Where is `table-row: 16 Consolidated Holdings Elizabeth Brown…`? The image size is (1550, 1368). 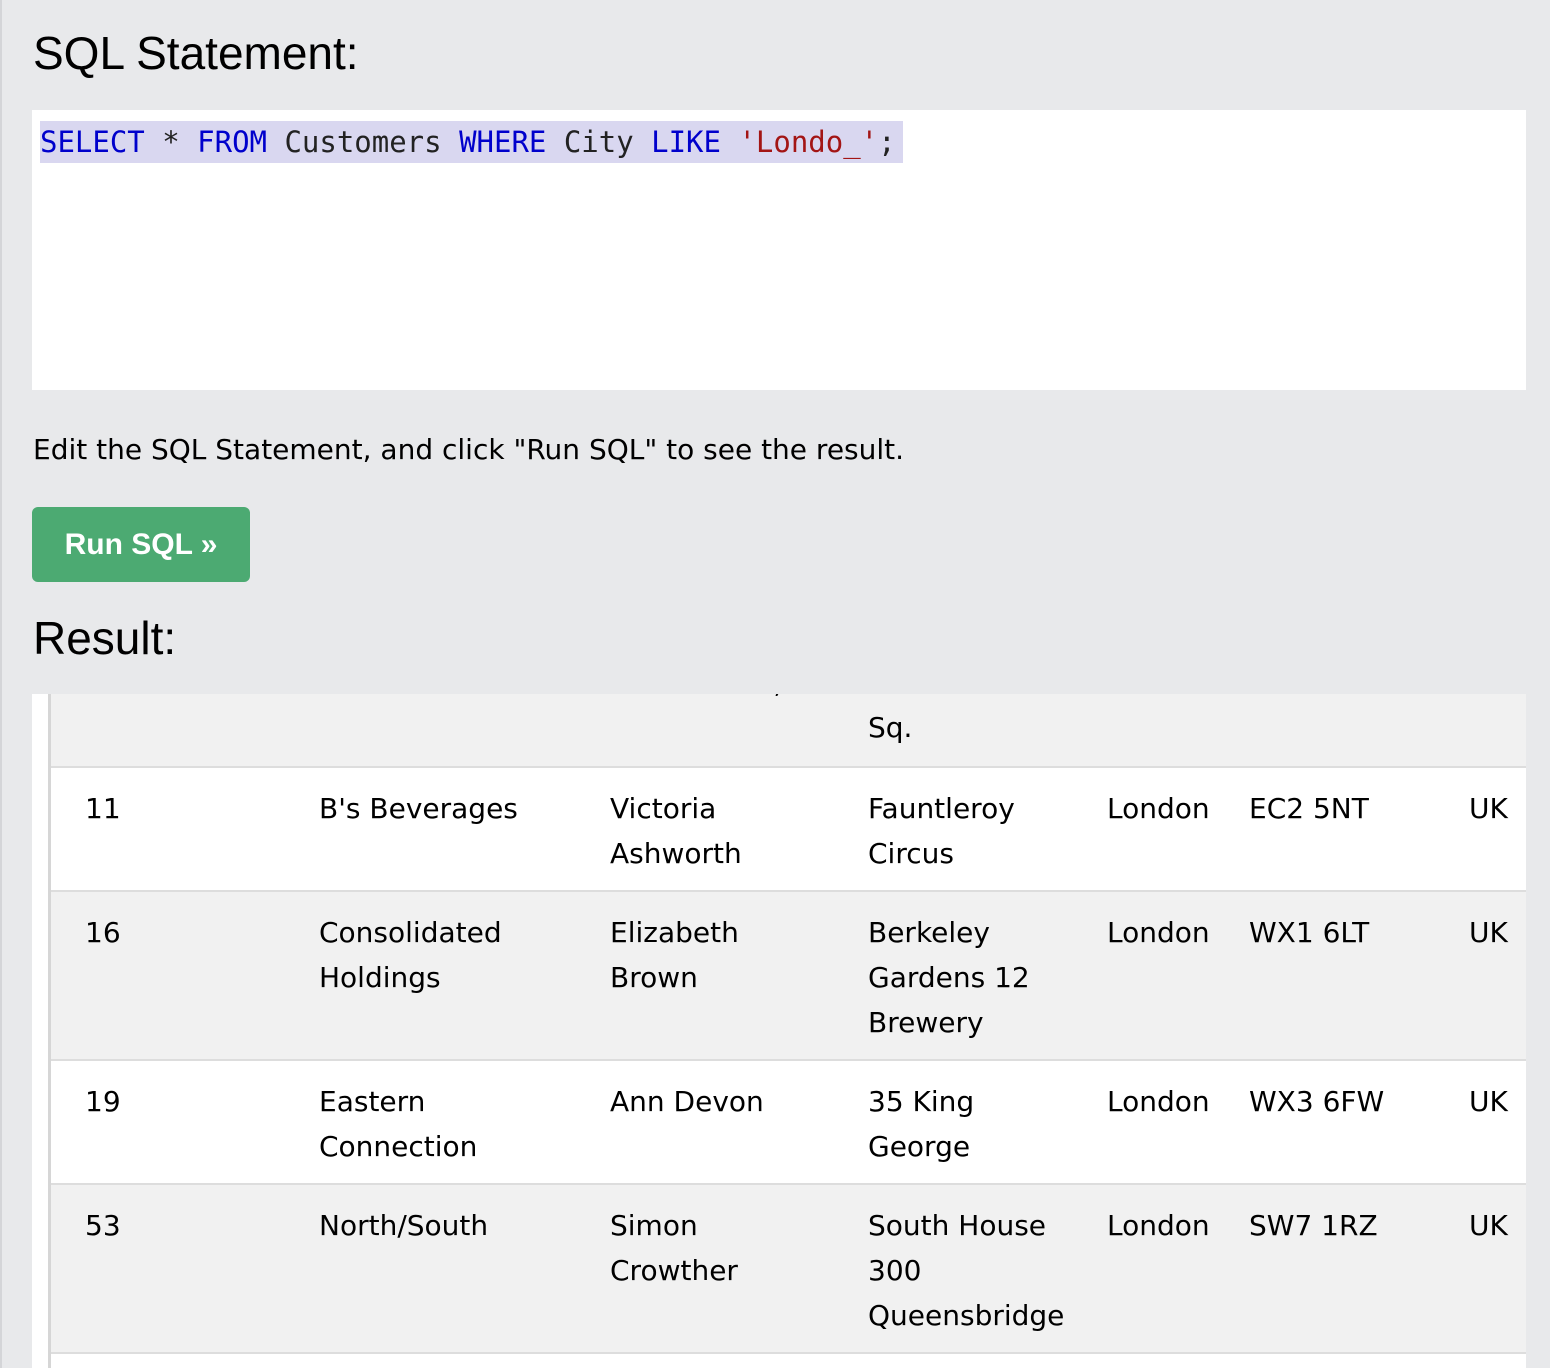 table-row: 16 Consolidated Holdings Elizabeth Brown… is located at coordinates (788, 976).